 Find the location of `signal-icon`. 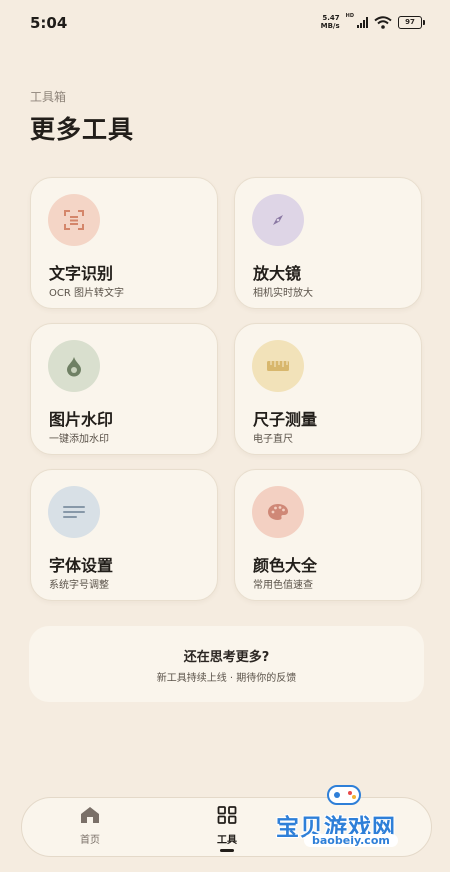

signal-icon is located at coordinates (362, 22).